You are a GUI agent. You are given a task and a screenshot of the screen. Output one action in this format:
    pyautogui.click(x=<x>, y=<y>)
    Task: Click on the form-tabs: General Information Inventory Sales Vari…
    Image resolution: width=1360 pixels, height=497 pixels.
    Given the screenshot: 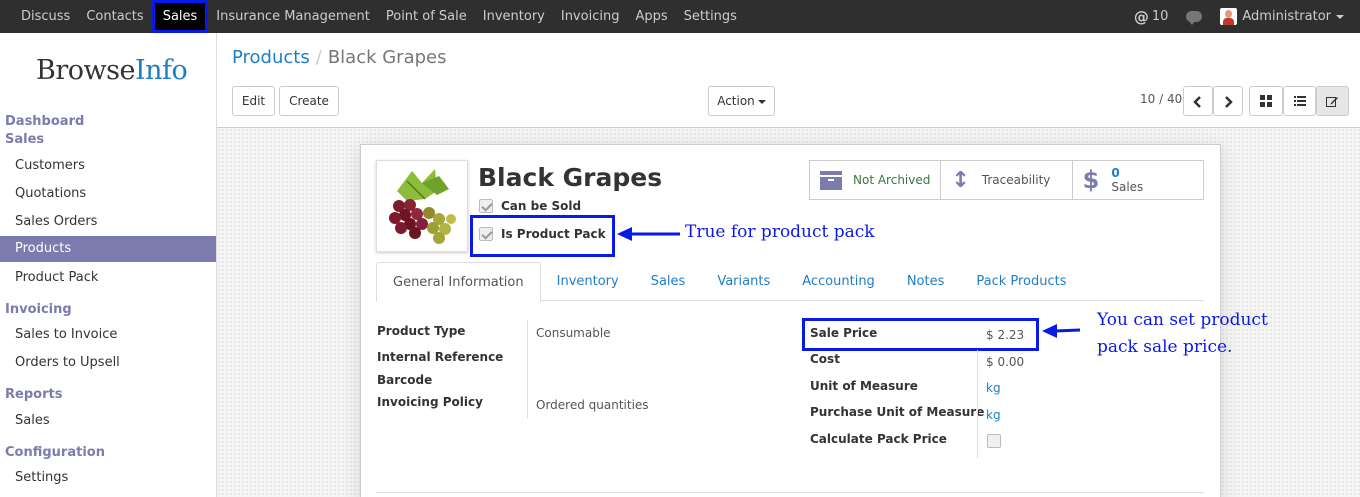 What is the action you would take?
    pyautogui.click(x=790, y=282)
    